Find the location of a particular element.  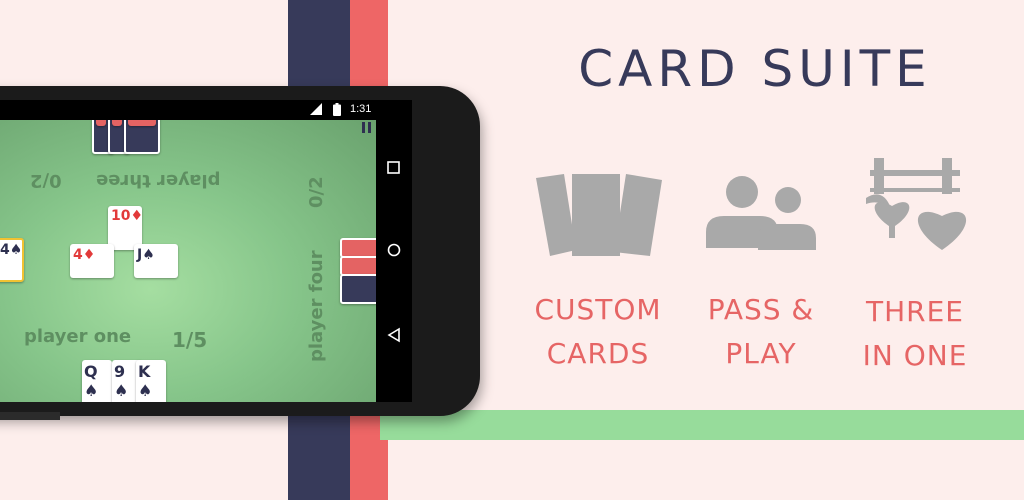

center-card-right: J♠ is located at coordinates (156, 261).